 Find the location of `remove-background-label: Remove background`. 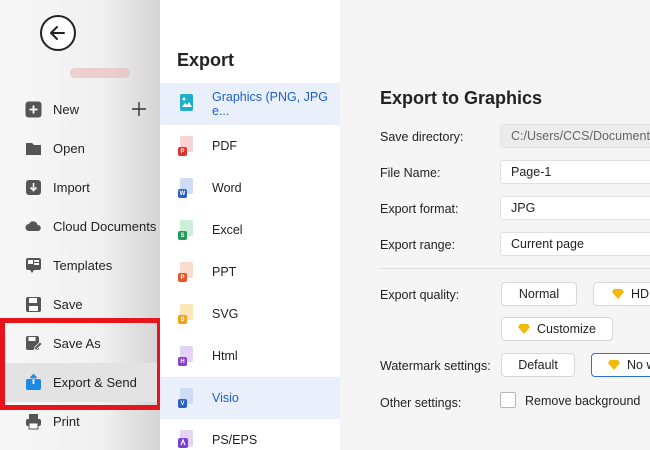

remove-background-label: Remove background is located at coordinates (583, 401).